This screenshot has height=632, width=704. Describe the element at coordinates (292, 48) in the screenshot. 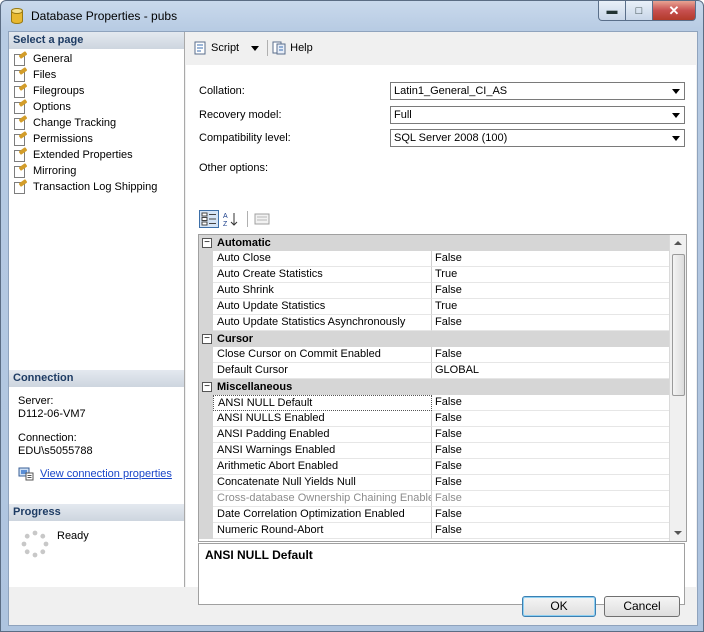

I see `help-button: Help` at that location.